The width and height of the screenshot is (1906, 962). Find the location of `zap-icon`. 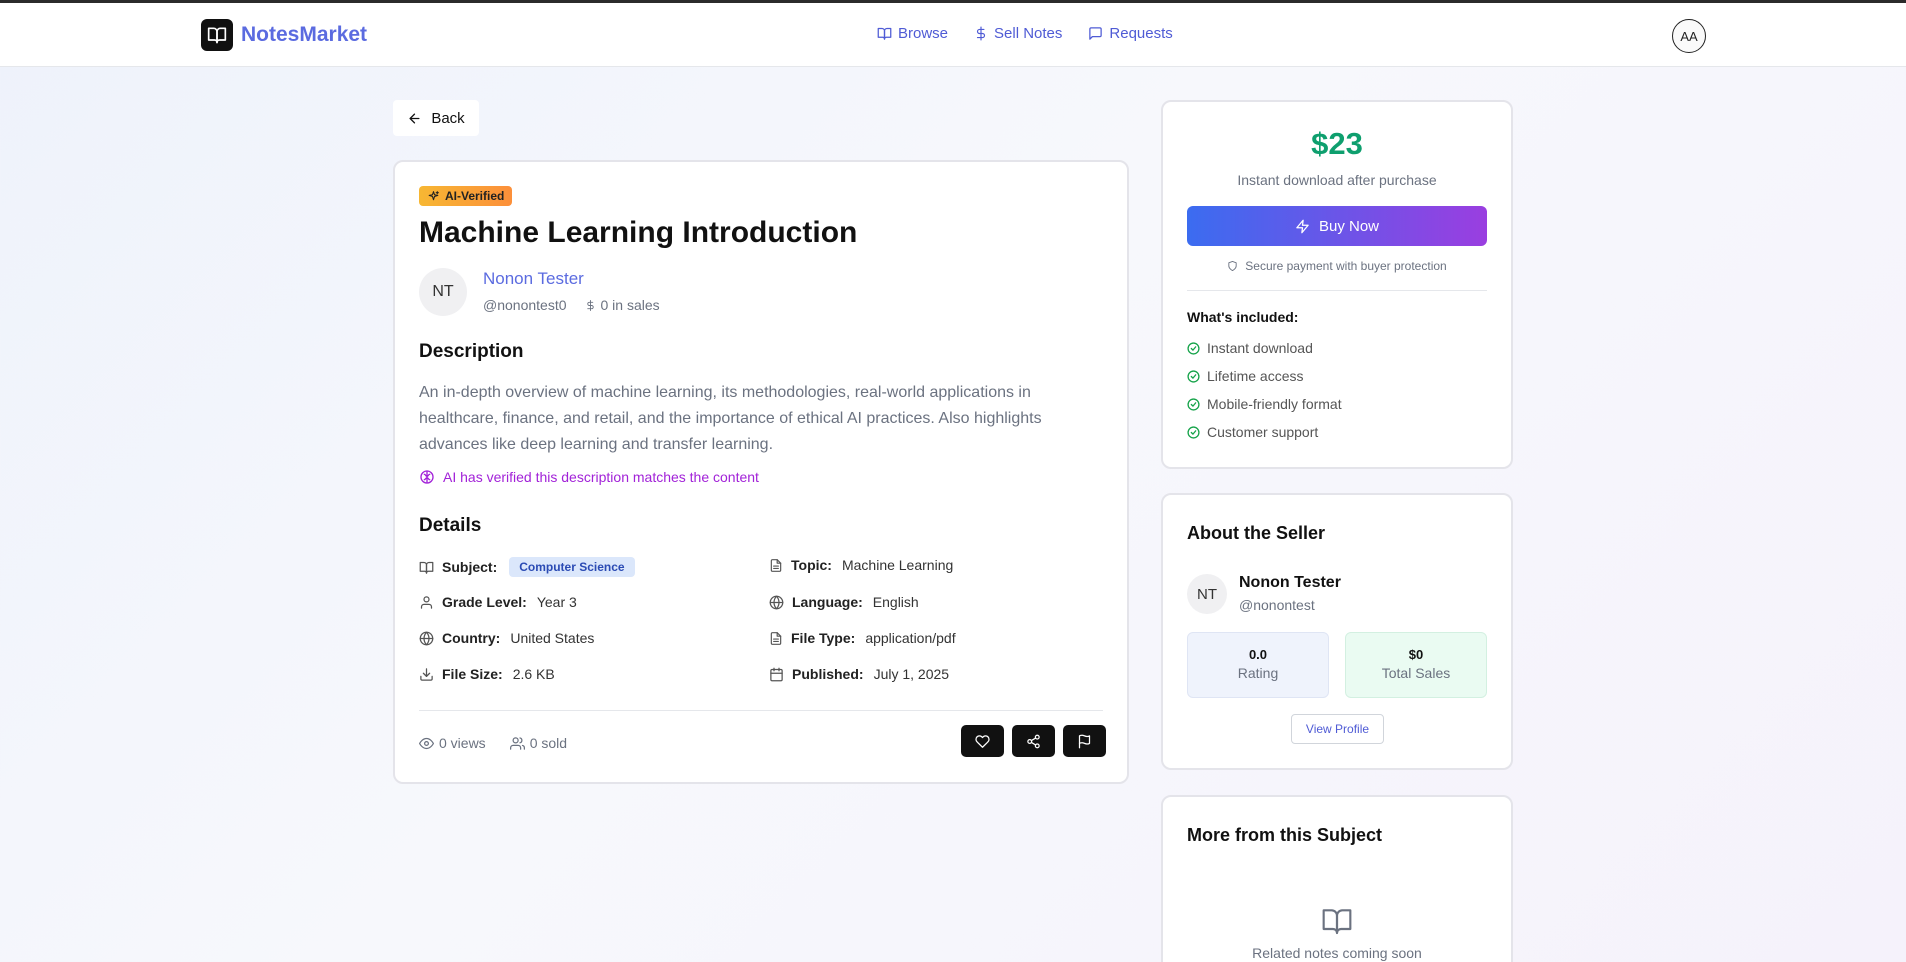

zap-icon is located at coordinates (1302, 226).